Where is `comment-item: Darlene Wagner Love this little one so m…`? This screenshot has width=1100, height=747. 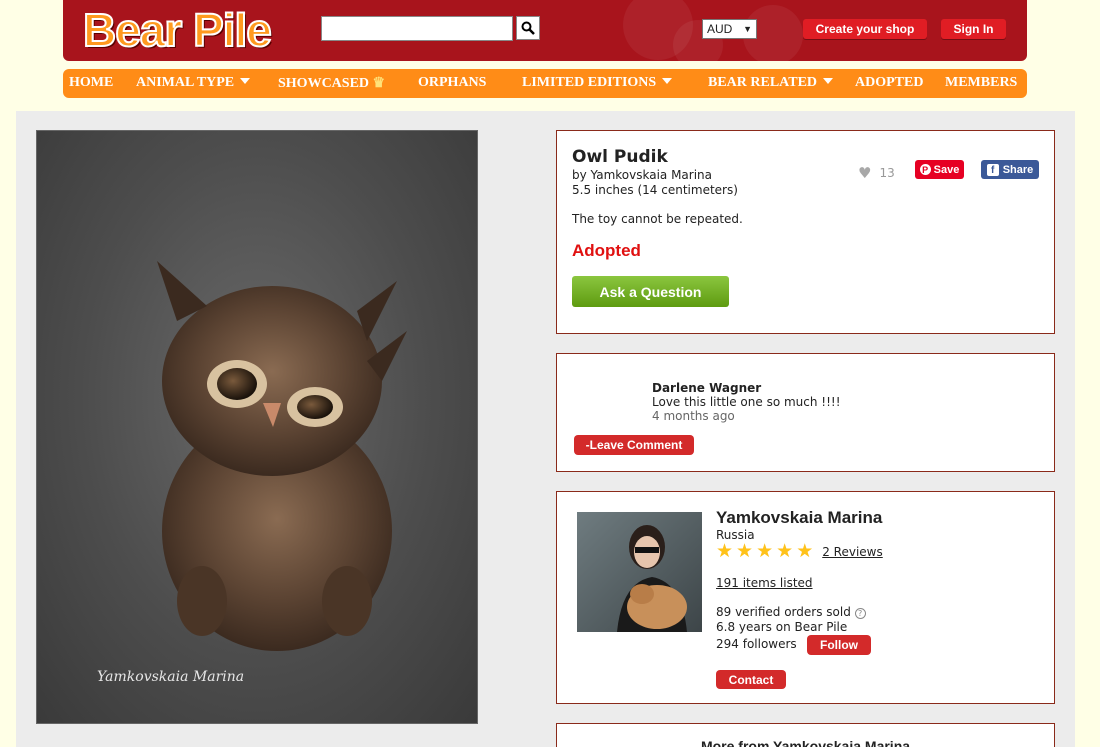 comment-item: Darlene Wagner Love this little one so m… is located at coordinates (746, 402).